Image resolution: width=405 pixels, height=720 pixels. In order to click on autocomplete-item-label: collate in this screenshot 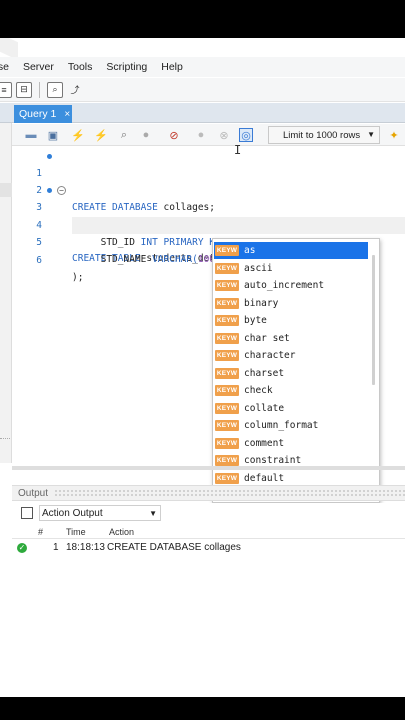, I will do `click(264, 408)`.